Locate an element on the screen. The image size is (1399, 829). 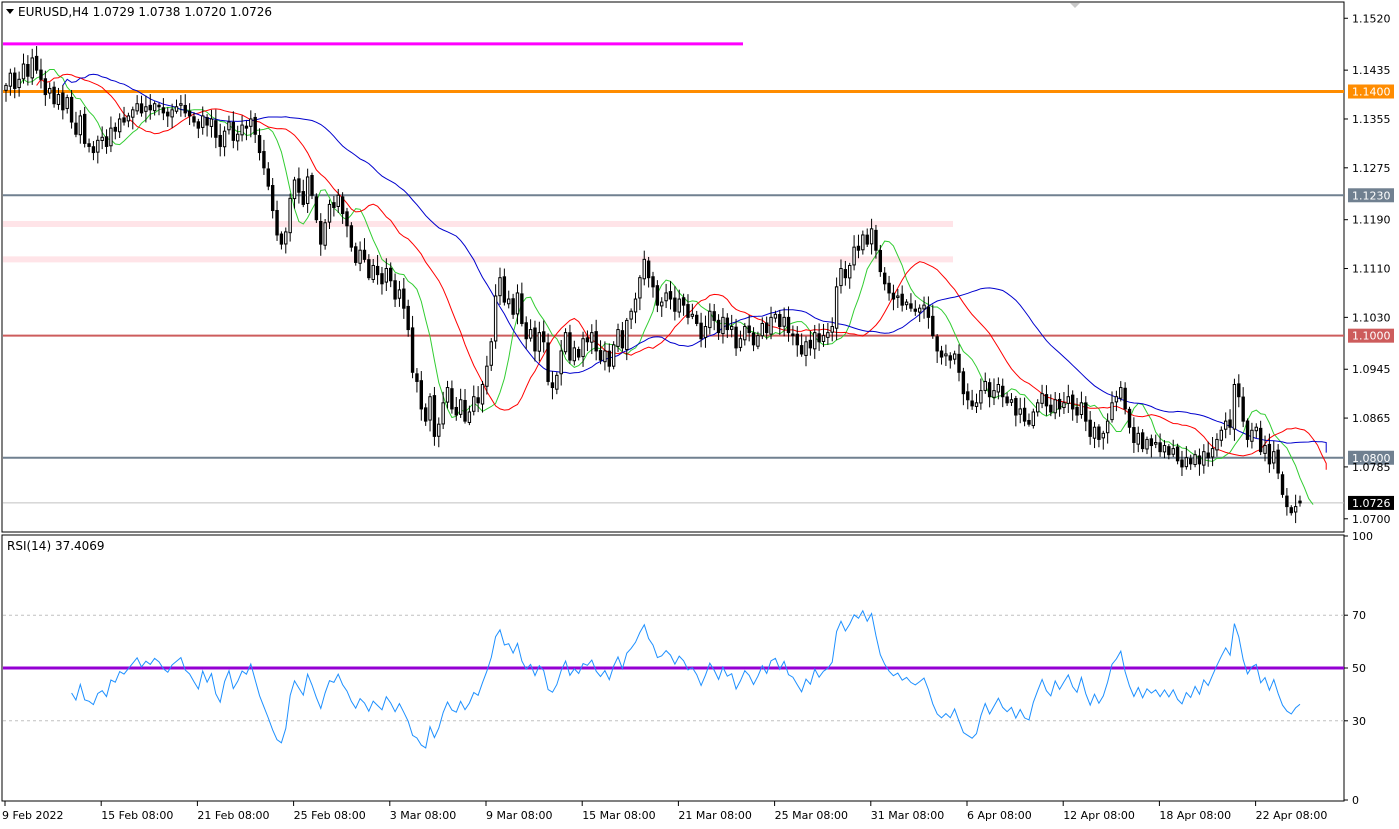
price-tick-label: 1.1110 is located at coordinates (1371, 269).